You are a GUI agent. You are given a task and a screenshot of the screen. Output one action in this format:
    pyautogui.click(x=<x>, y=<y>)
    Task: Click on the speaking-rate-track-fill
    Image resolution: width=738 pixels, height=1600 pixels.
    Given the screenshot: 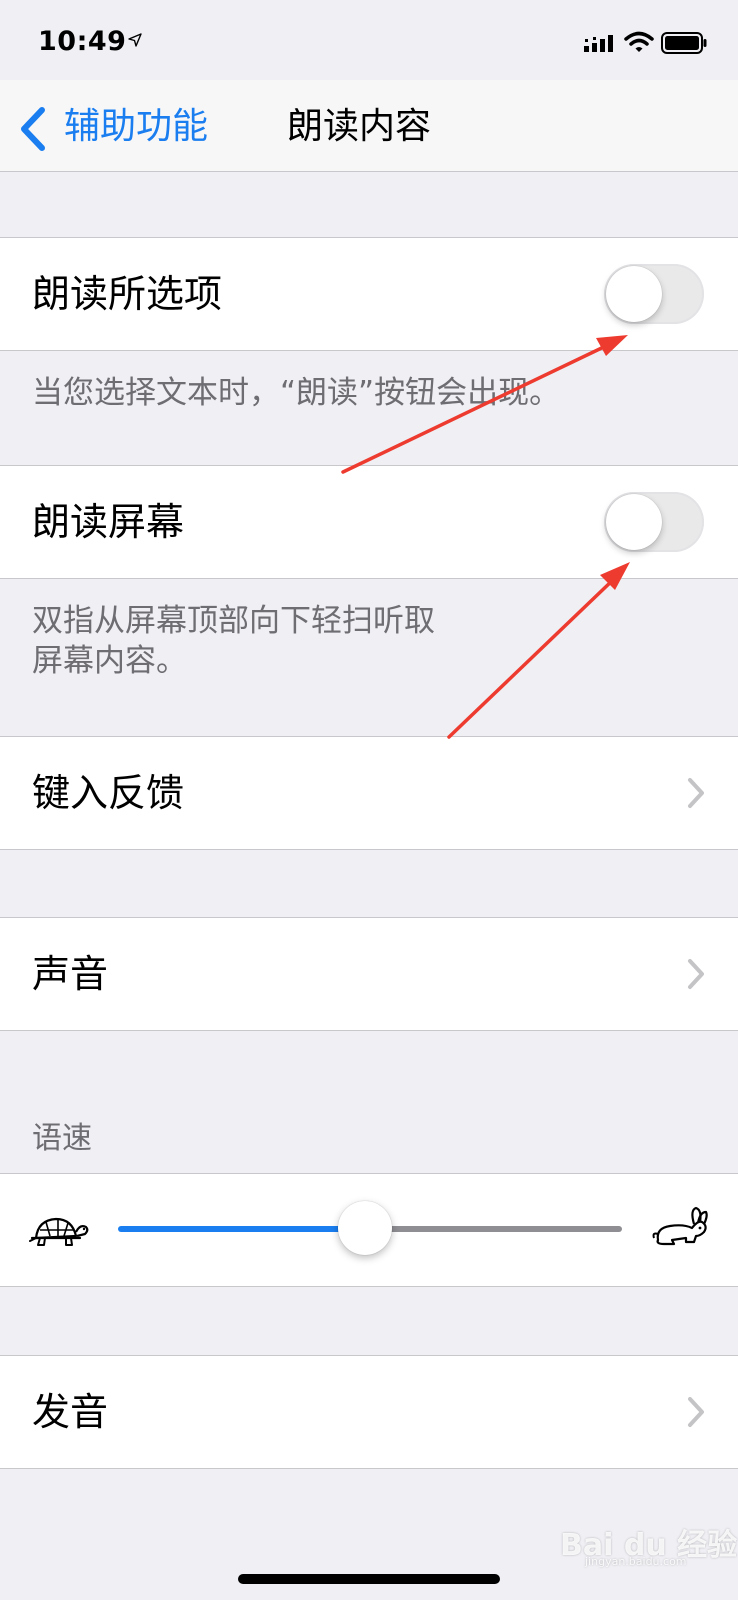 What is the action you would take?
    pyautogui.click(x=240, y=1229)
    